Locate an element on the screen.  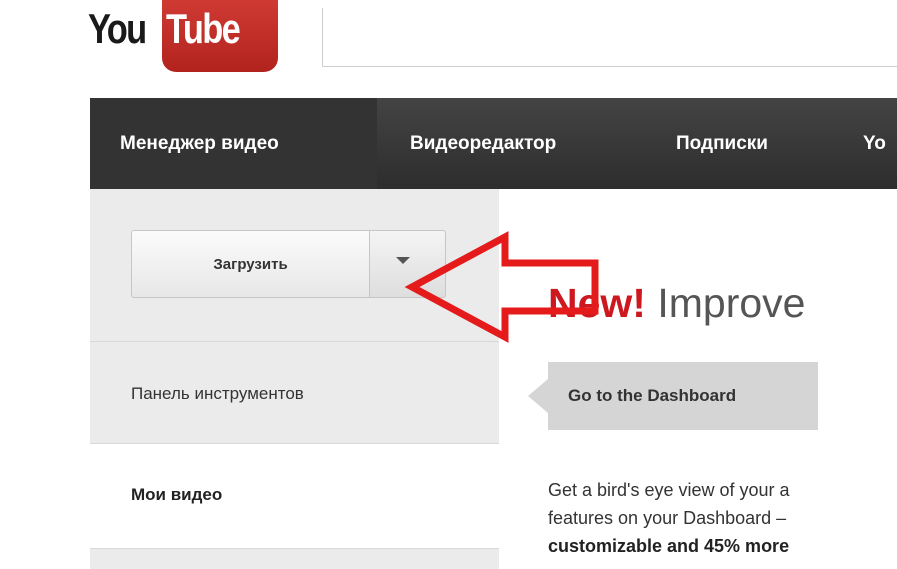
body-line: Get a bird's eye view of your a is located at coordinates (669, 490).